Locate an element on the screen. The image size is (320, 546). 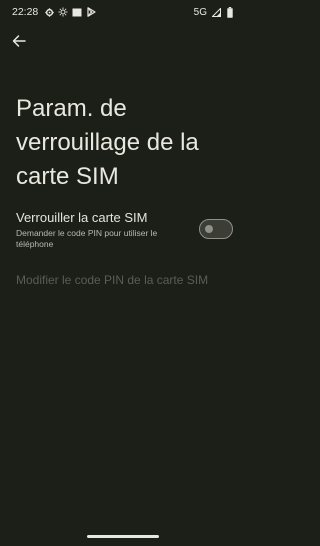
back-button is located at coordinates (19, 43).